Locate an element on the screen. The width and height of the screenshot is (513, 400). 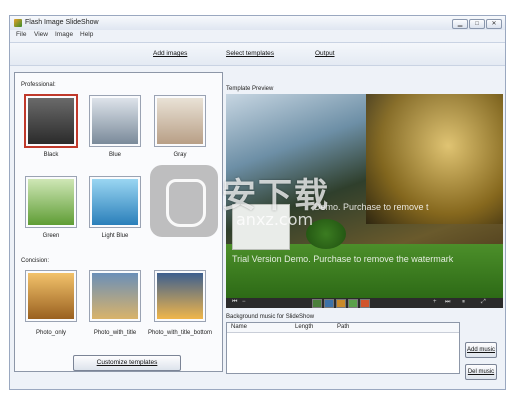
template-blue-image is located at coordinates (115, 121).